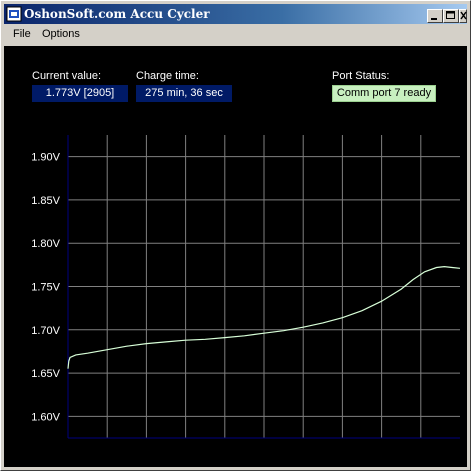 This screenshot has width=471, height=471. I want to click on y-tick-label: 1.70V, so click(45, 331).